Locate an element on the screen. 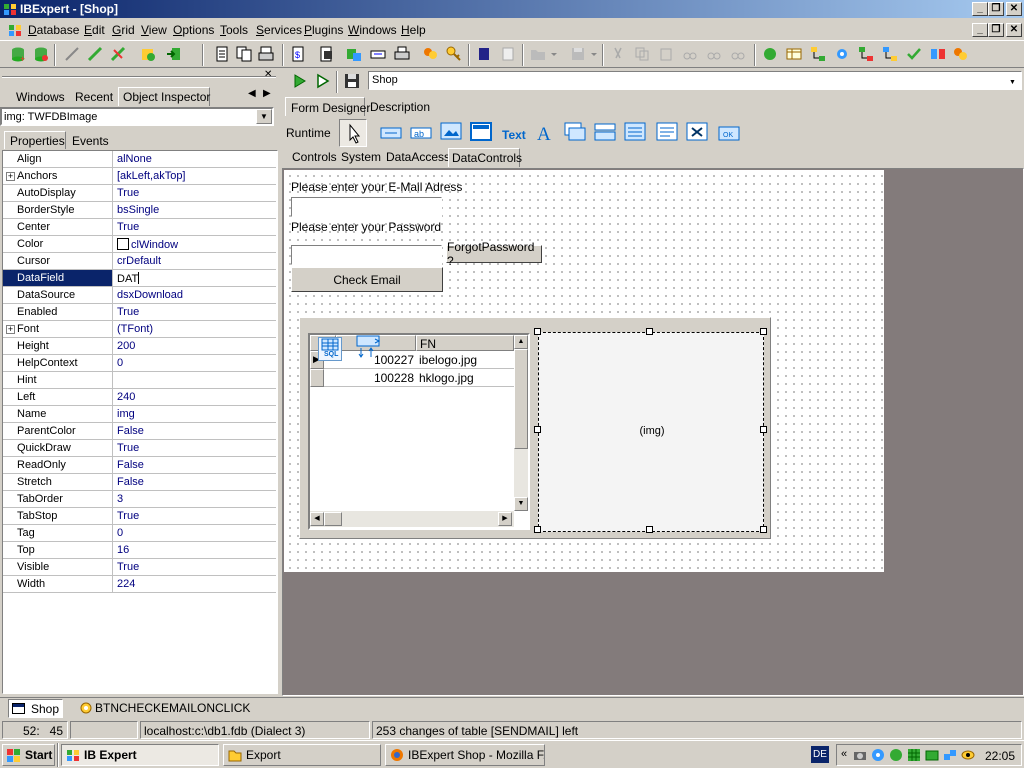  property-value: (TFont) is located at coordinates (194, 329).